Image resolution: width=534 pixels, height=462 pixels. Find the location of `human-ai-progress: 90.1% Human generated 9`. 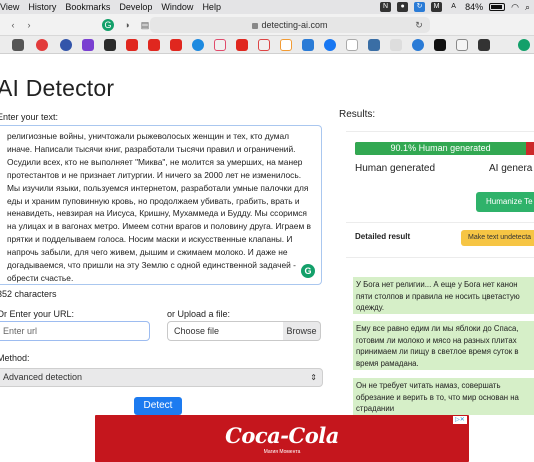

human-ai-progress: 90.1% Human generated 9 is located at coordinates (444, 148).